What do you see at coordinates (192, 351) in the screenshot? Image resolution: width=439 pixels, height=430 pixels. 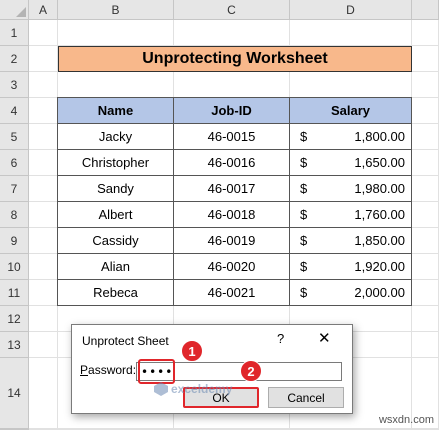 I see `step-badge-1: 1` at bounding box center [192, 351].